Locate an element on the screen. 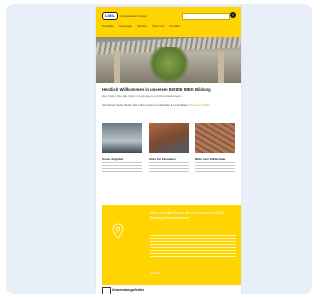 Image resolution: width=320 pixels, height=299 pixels. promo-link: Kontakt is located at coordinates (155, 273).